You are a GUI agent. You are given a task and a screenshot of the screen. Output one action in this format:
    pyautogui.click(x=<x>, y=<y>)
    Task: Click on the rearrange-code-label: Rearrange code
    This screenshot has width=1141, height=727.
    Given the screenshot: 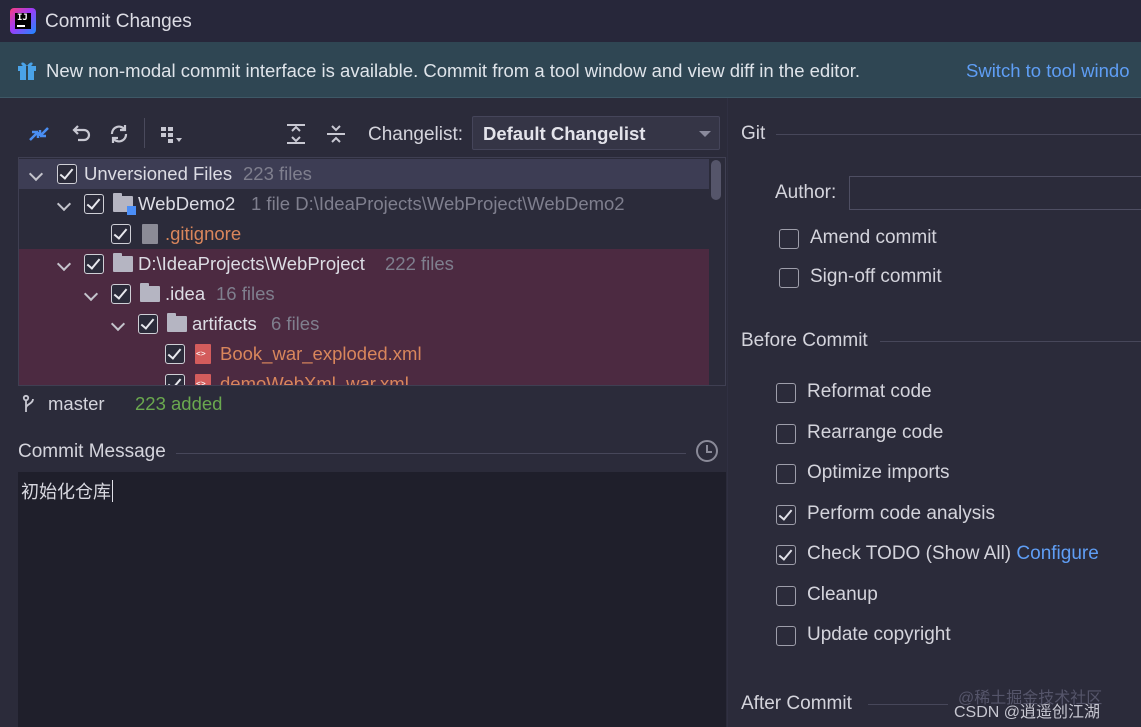 What is the action you would take?
    pyautogui.click(x=875, y=432)
    